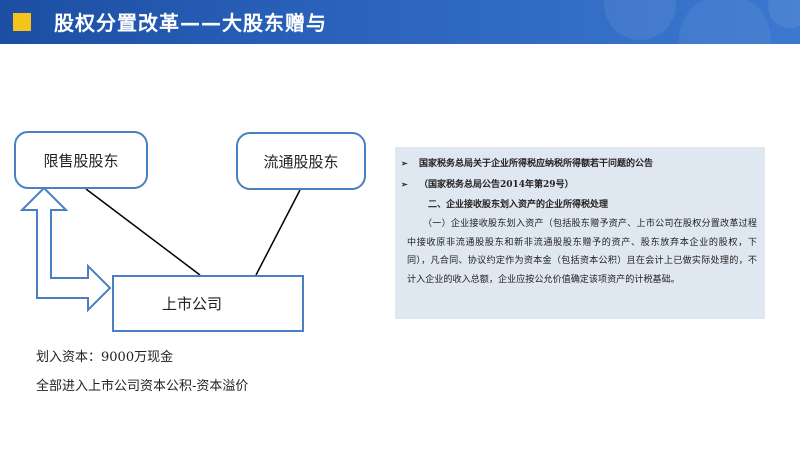 The image size is (800, 450). Describe the element at coordinates (65, 249) in the screenshot. I see `transfer-arrow` at that location.